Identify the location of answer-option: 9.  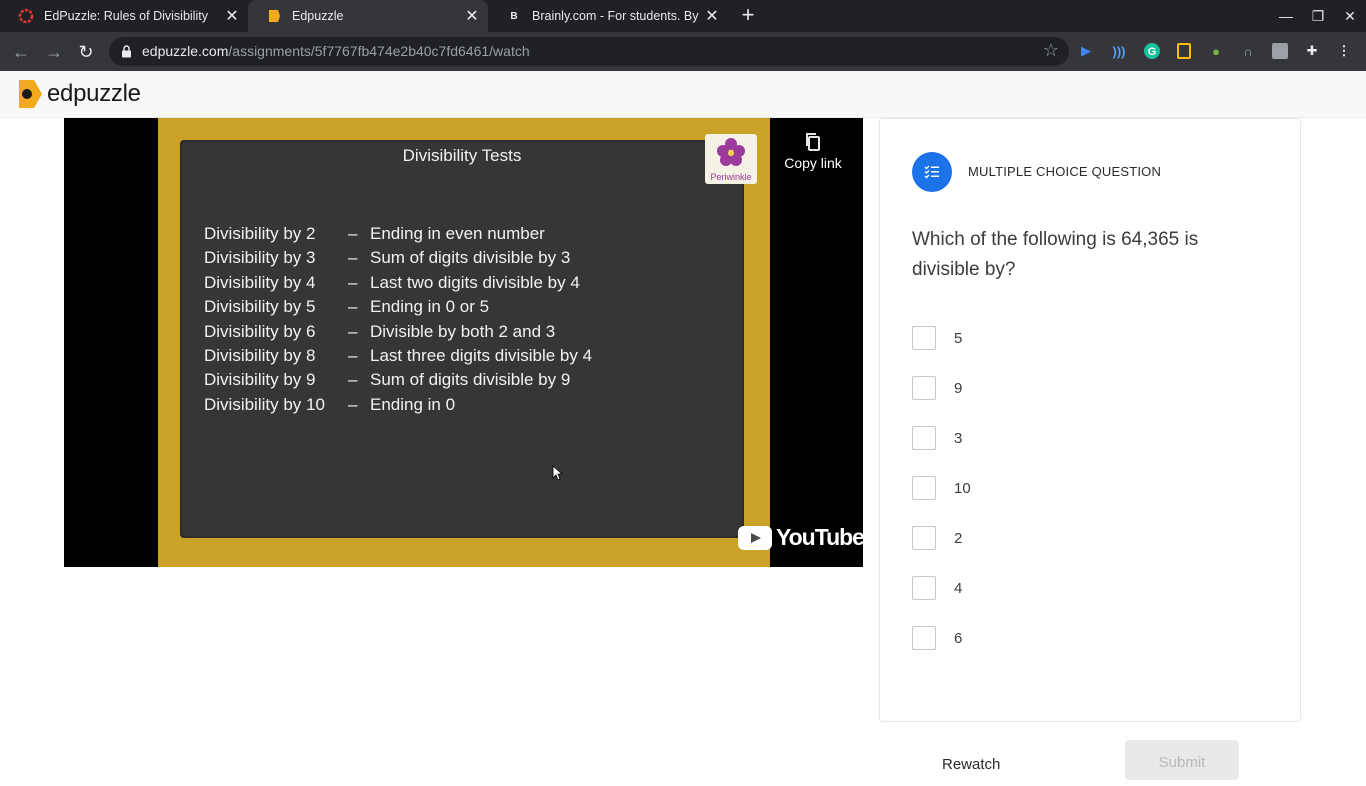
(937, 388).